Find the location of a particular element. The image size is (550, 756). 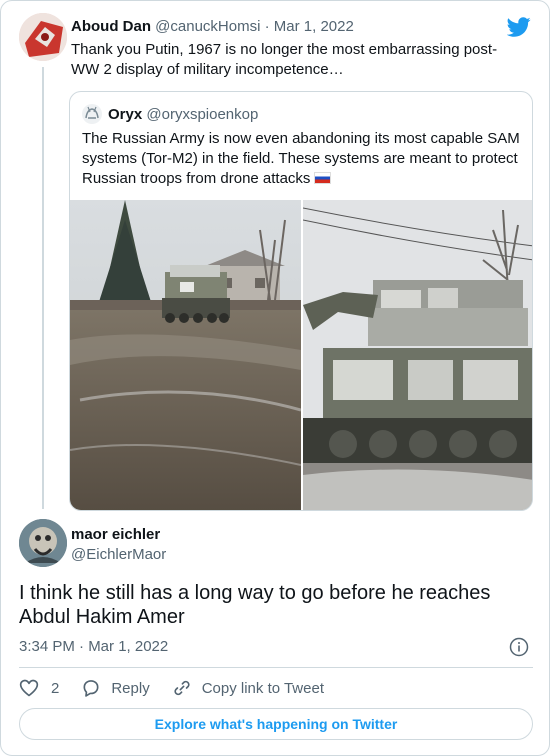

avatar-aboud-dan is located at coordinates (43, 37).